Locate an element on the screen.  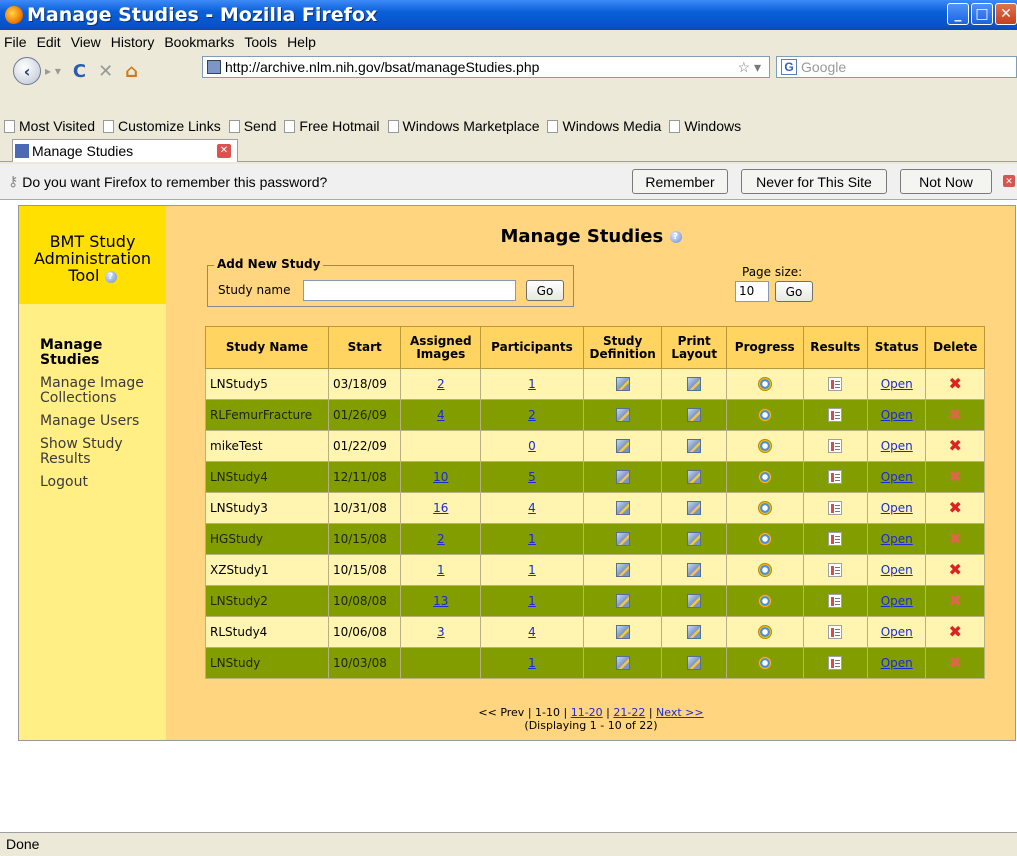
stop-icon: ✕ is located at coordinates (105, 71).